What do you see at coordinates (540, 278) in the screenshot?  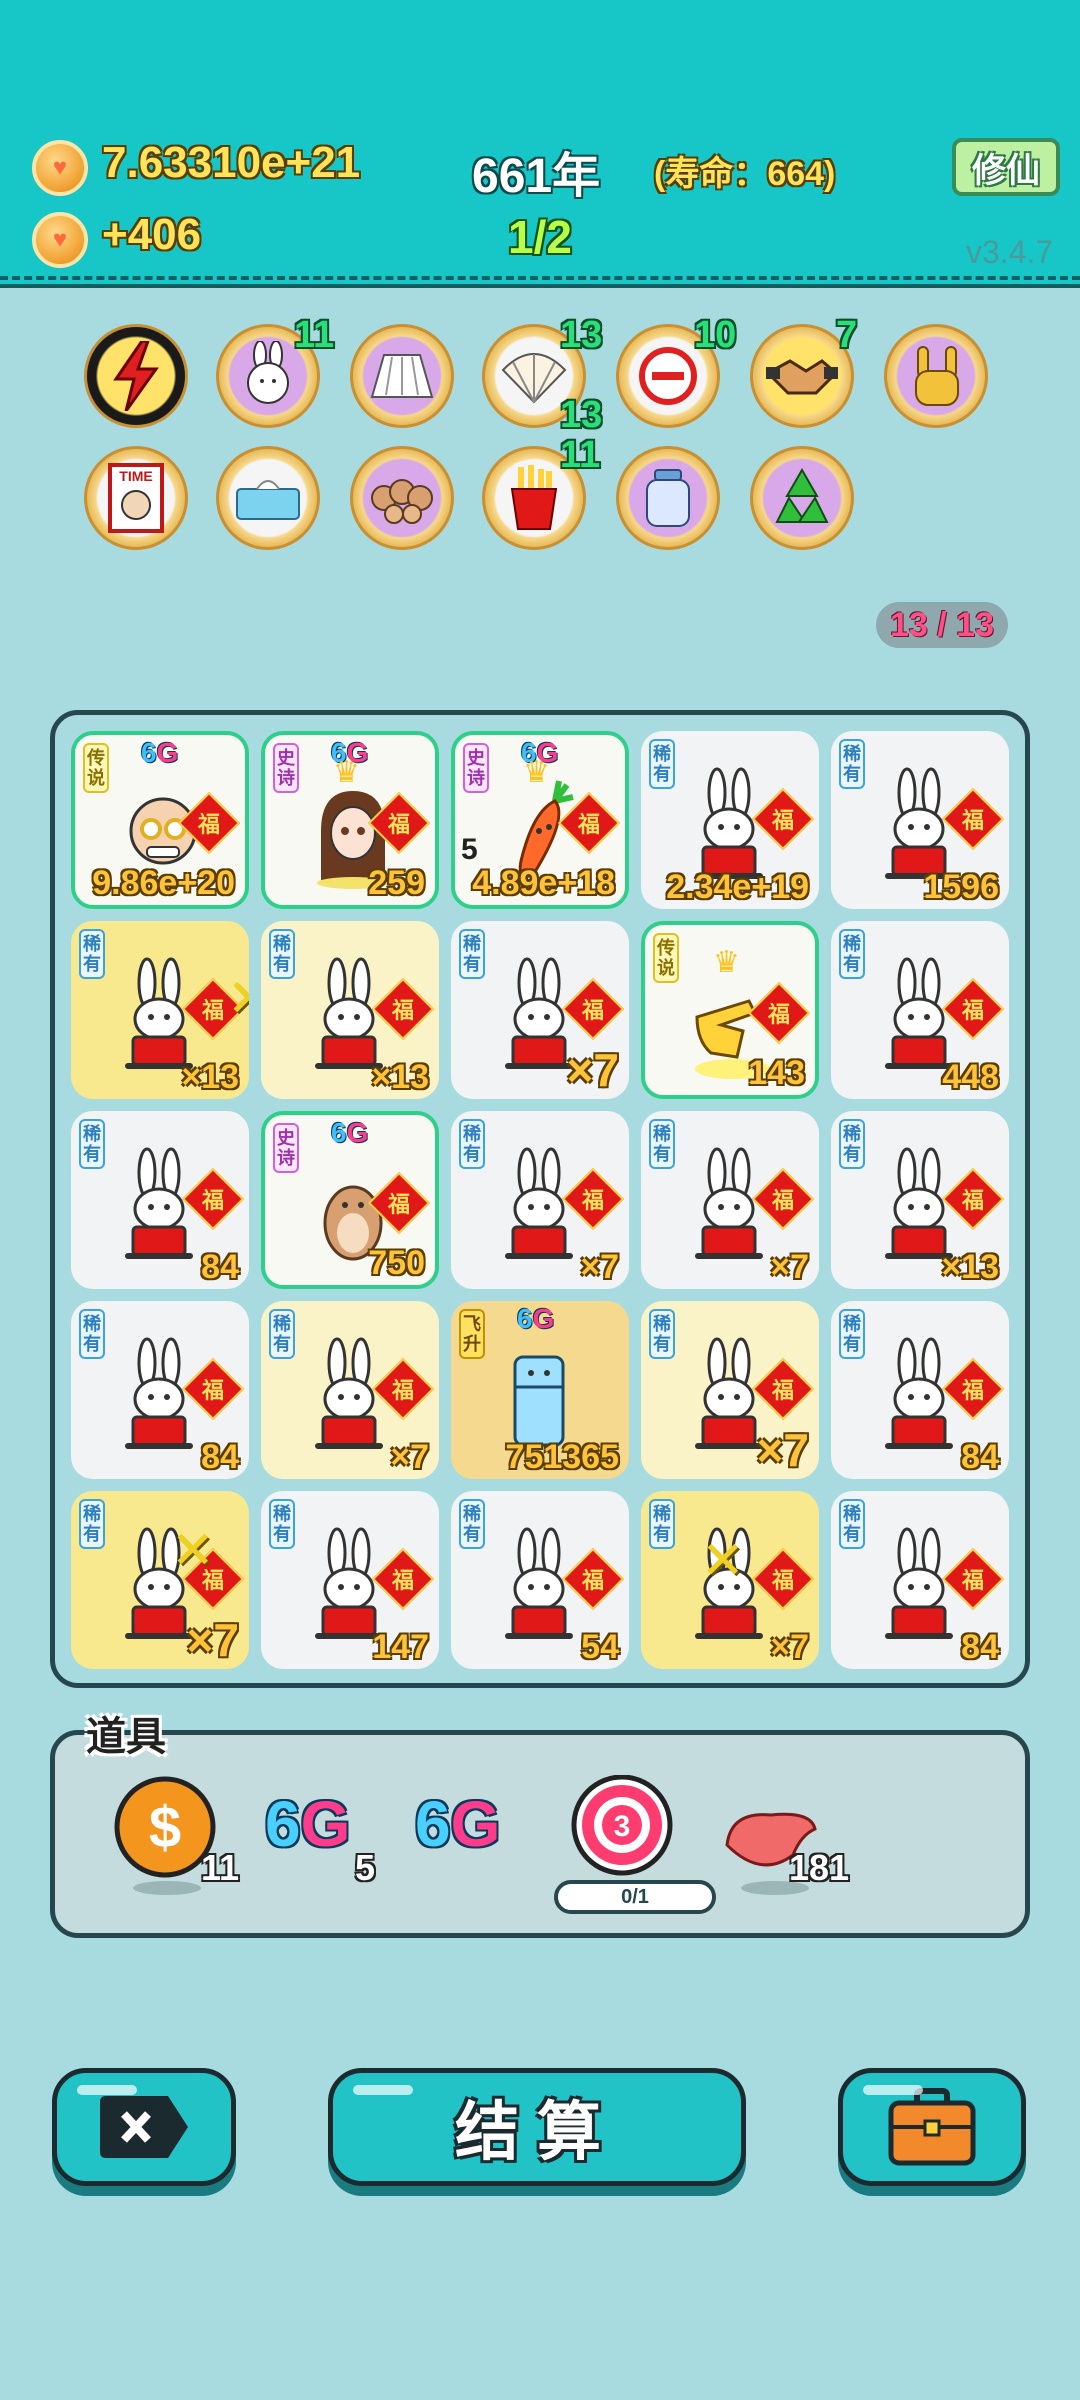 I see `header-divider` at bounding box center [540, 278].